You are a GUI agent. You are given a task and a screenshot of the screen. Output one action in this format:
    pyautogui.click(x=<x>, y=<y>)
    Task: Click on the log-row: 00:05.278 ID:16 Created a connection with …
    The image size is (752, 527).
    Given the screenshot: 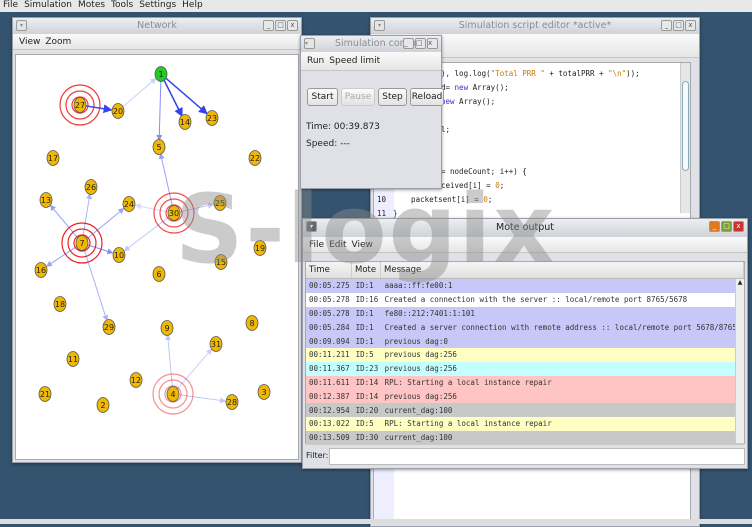 What is the action you would take?
    pyautogui.click(x=525, y=299)
    